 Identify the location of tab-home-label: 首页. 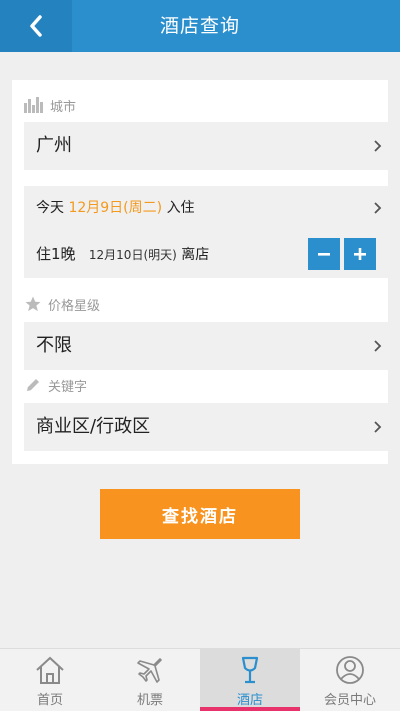
(49, 700).